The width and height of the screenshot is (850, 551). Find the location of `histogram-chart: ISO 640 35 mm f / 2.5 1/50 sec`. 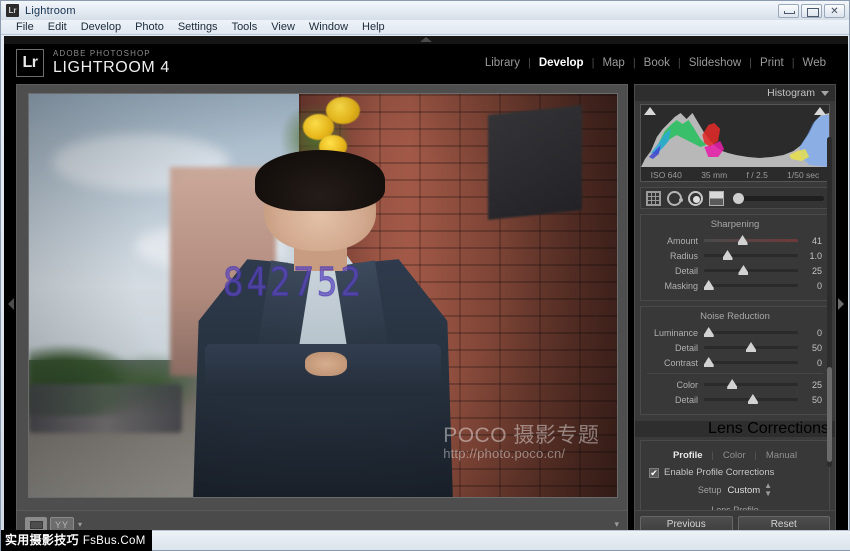

histogram-chart: ISO 640 35 mm f / 2.5 1/50 sec is located at coordinates (735, 143).